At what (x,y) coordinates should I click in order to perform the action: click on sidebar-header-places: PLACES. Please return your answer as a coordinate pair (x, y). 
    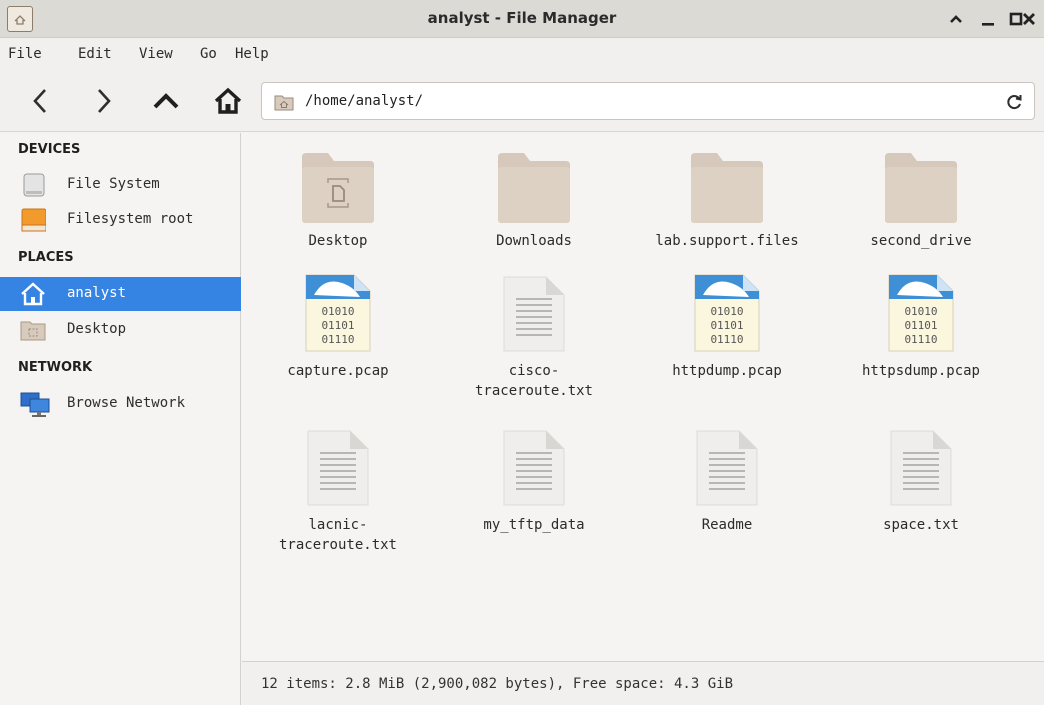
    Looking at the image, I should click on (46, 257).